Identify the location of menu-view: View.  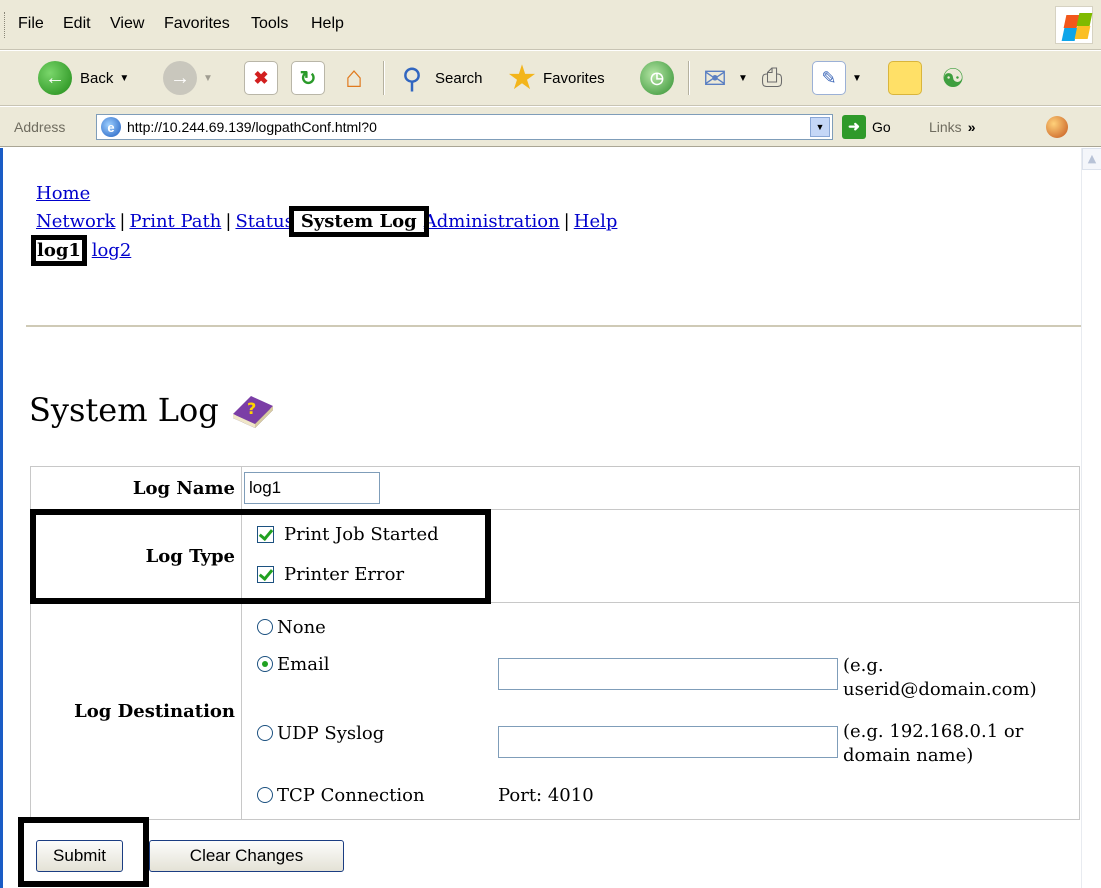
(127, 24).